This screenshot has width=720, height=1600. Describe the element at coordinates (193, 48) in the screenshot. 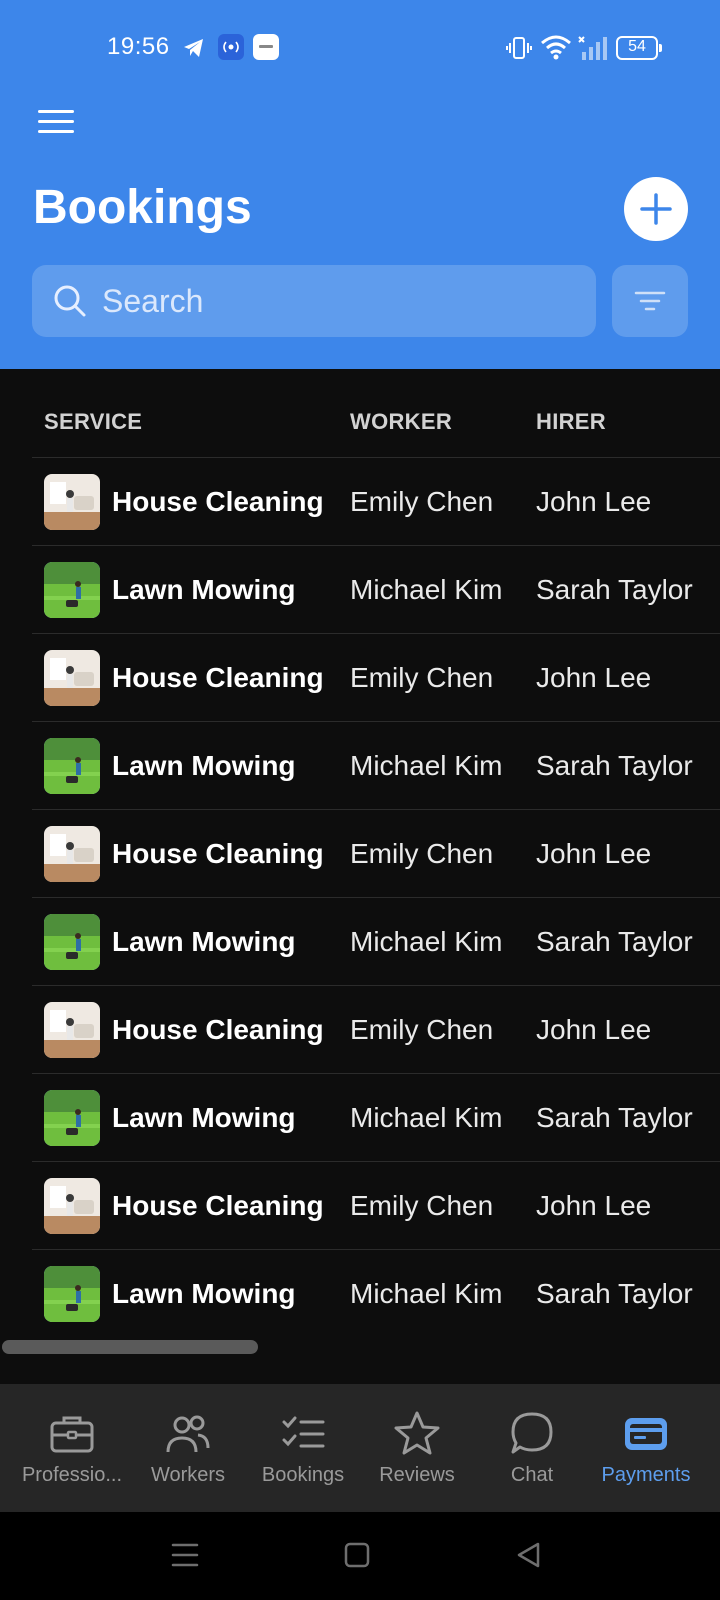

I see `telegram-icon` at that location.